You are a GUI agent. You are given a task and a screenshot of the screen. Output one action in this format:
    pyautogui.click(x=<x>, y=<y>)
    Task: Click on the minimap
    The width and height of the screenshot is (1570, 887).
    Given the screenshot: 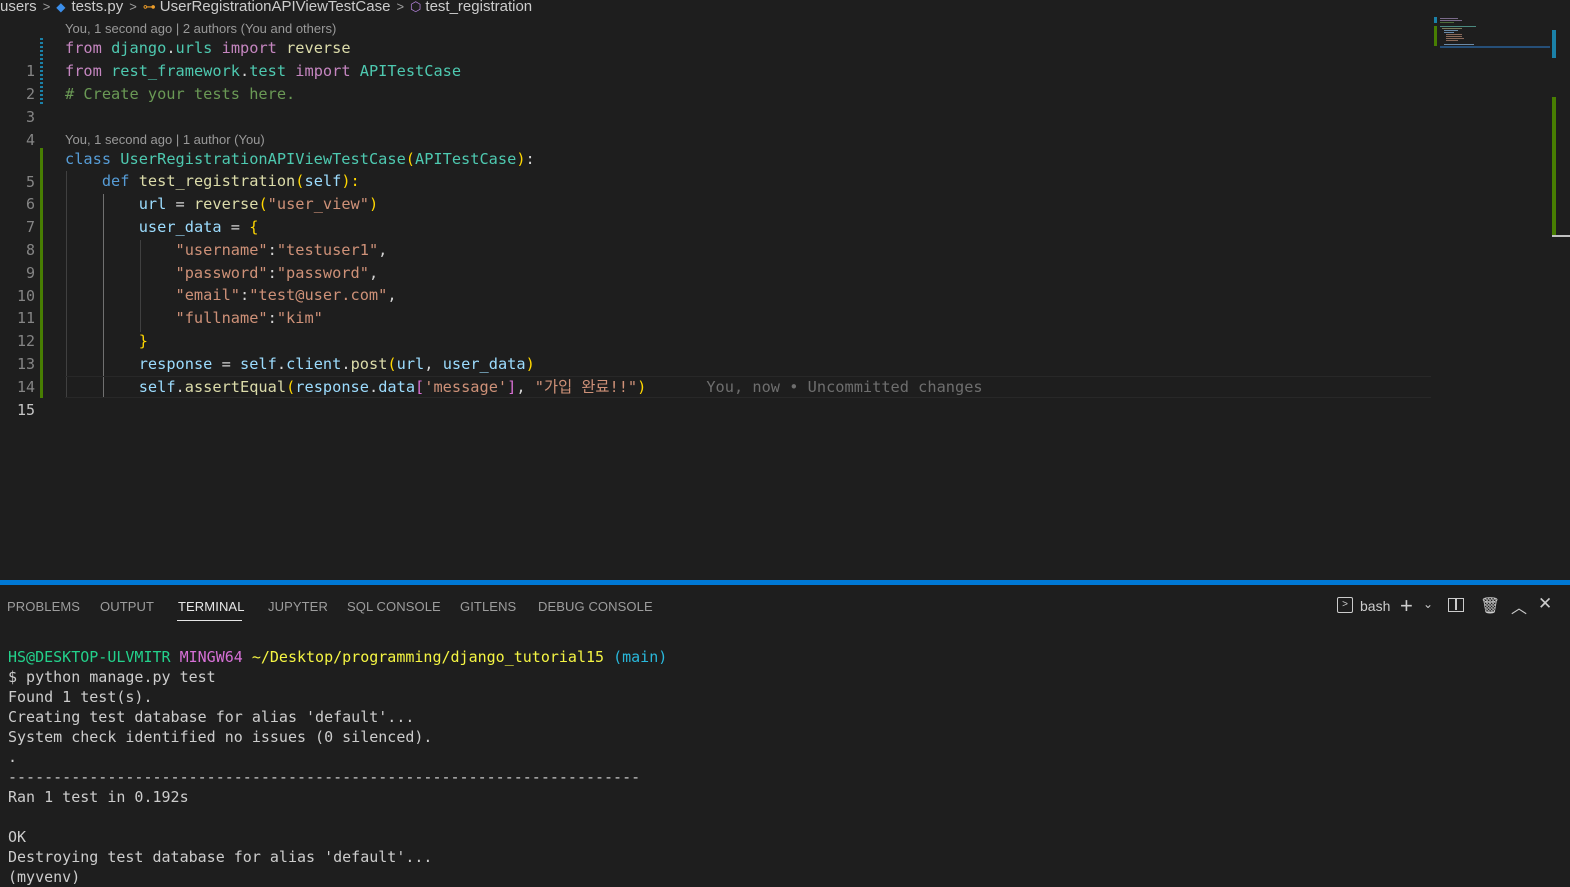 What is the action you would take?
    pyautogui.click(x=1492, y=290)
    